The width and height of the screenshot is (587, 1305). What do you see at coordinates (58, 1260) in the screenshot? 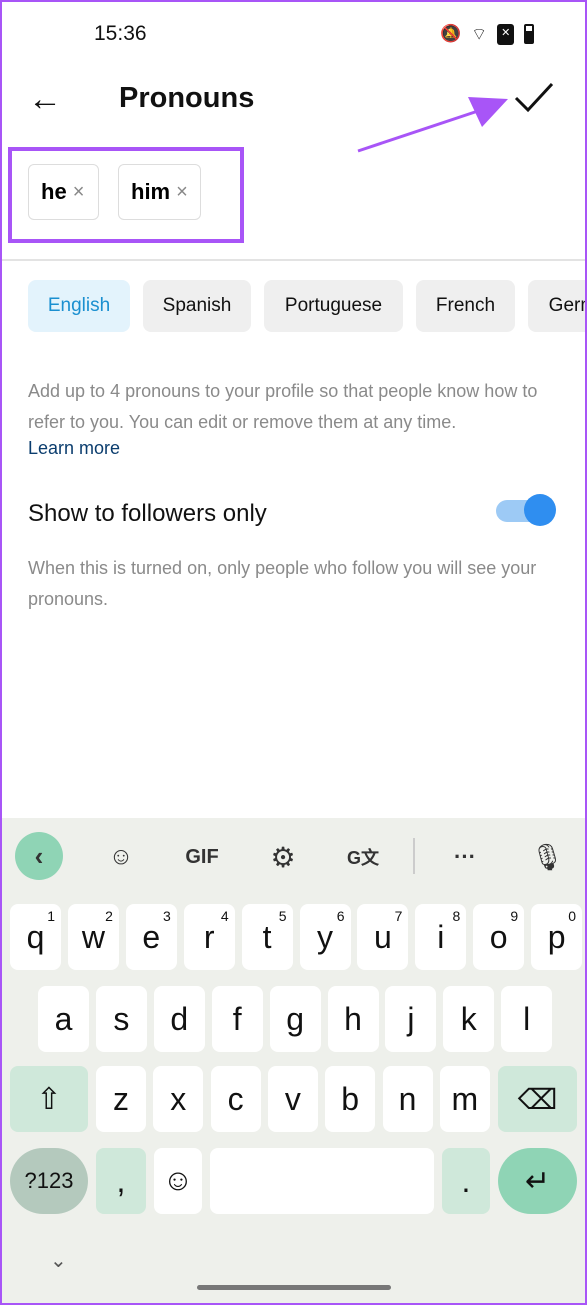
I see `hide-keyboard-chevron-icon: ⌄` at bounding box center [58, 1260].